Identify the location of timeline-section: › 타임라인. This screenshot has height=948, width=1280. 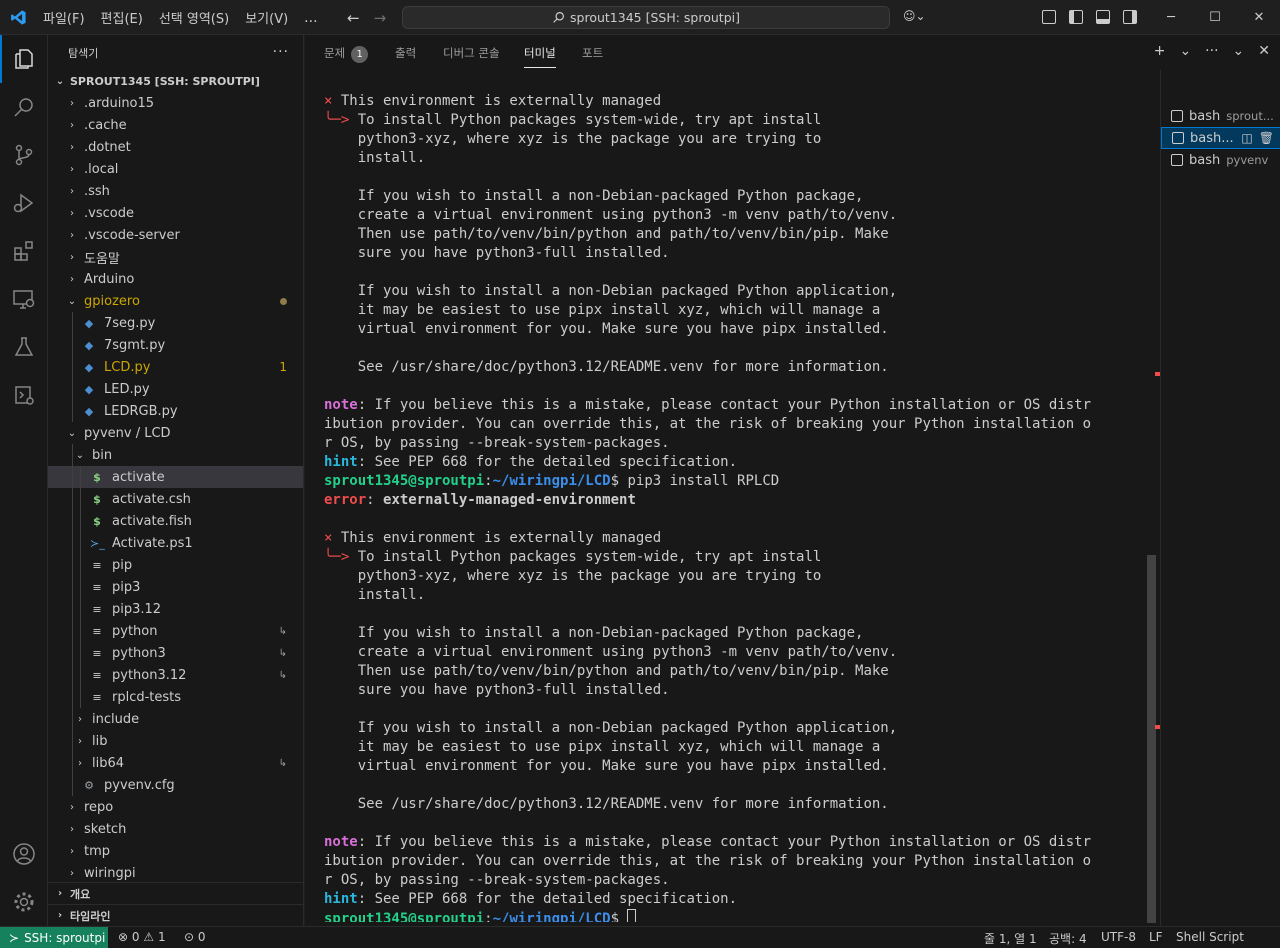
(175, 915).